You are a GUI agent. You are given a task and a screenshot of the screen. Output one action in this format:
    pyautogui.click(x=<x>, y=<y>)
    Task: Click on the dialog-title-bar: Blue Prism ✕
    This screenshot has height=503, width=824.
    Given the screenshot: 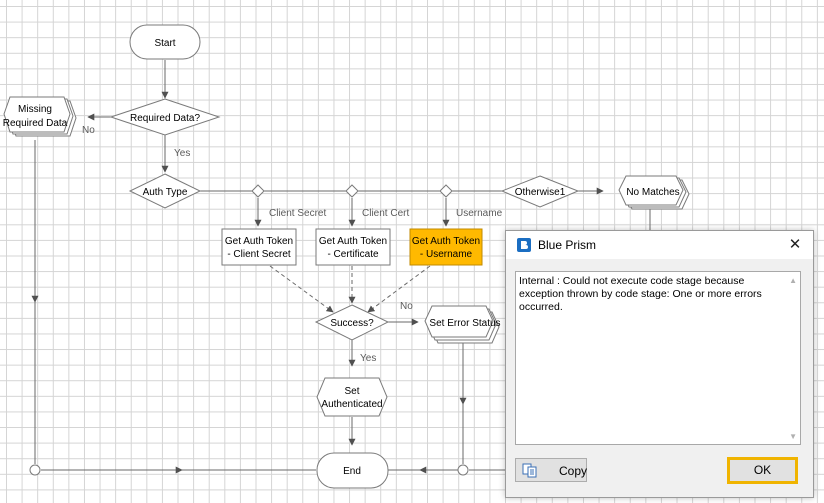 What is the action you would take?
    pyautogui.click(x=659, y=245)
    